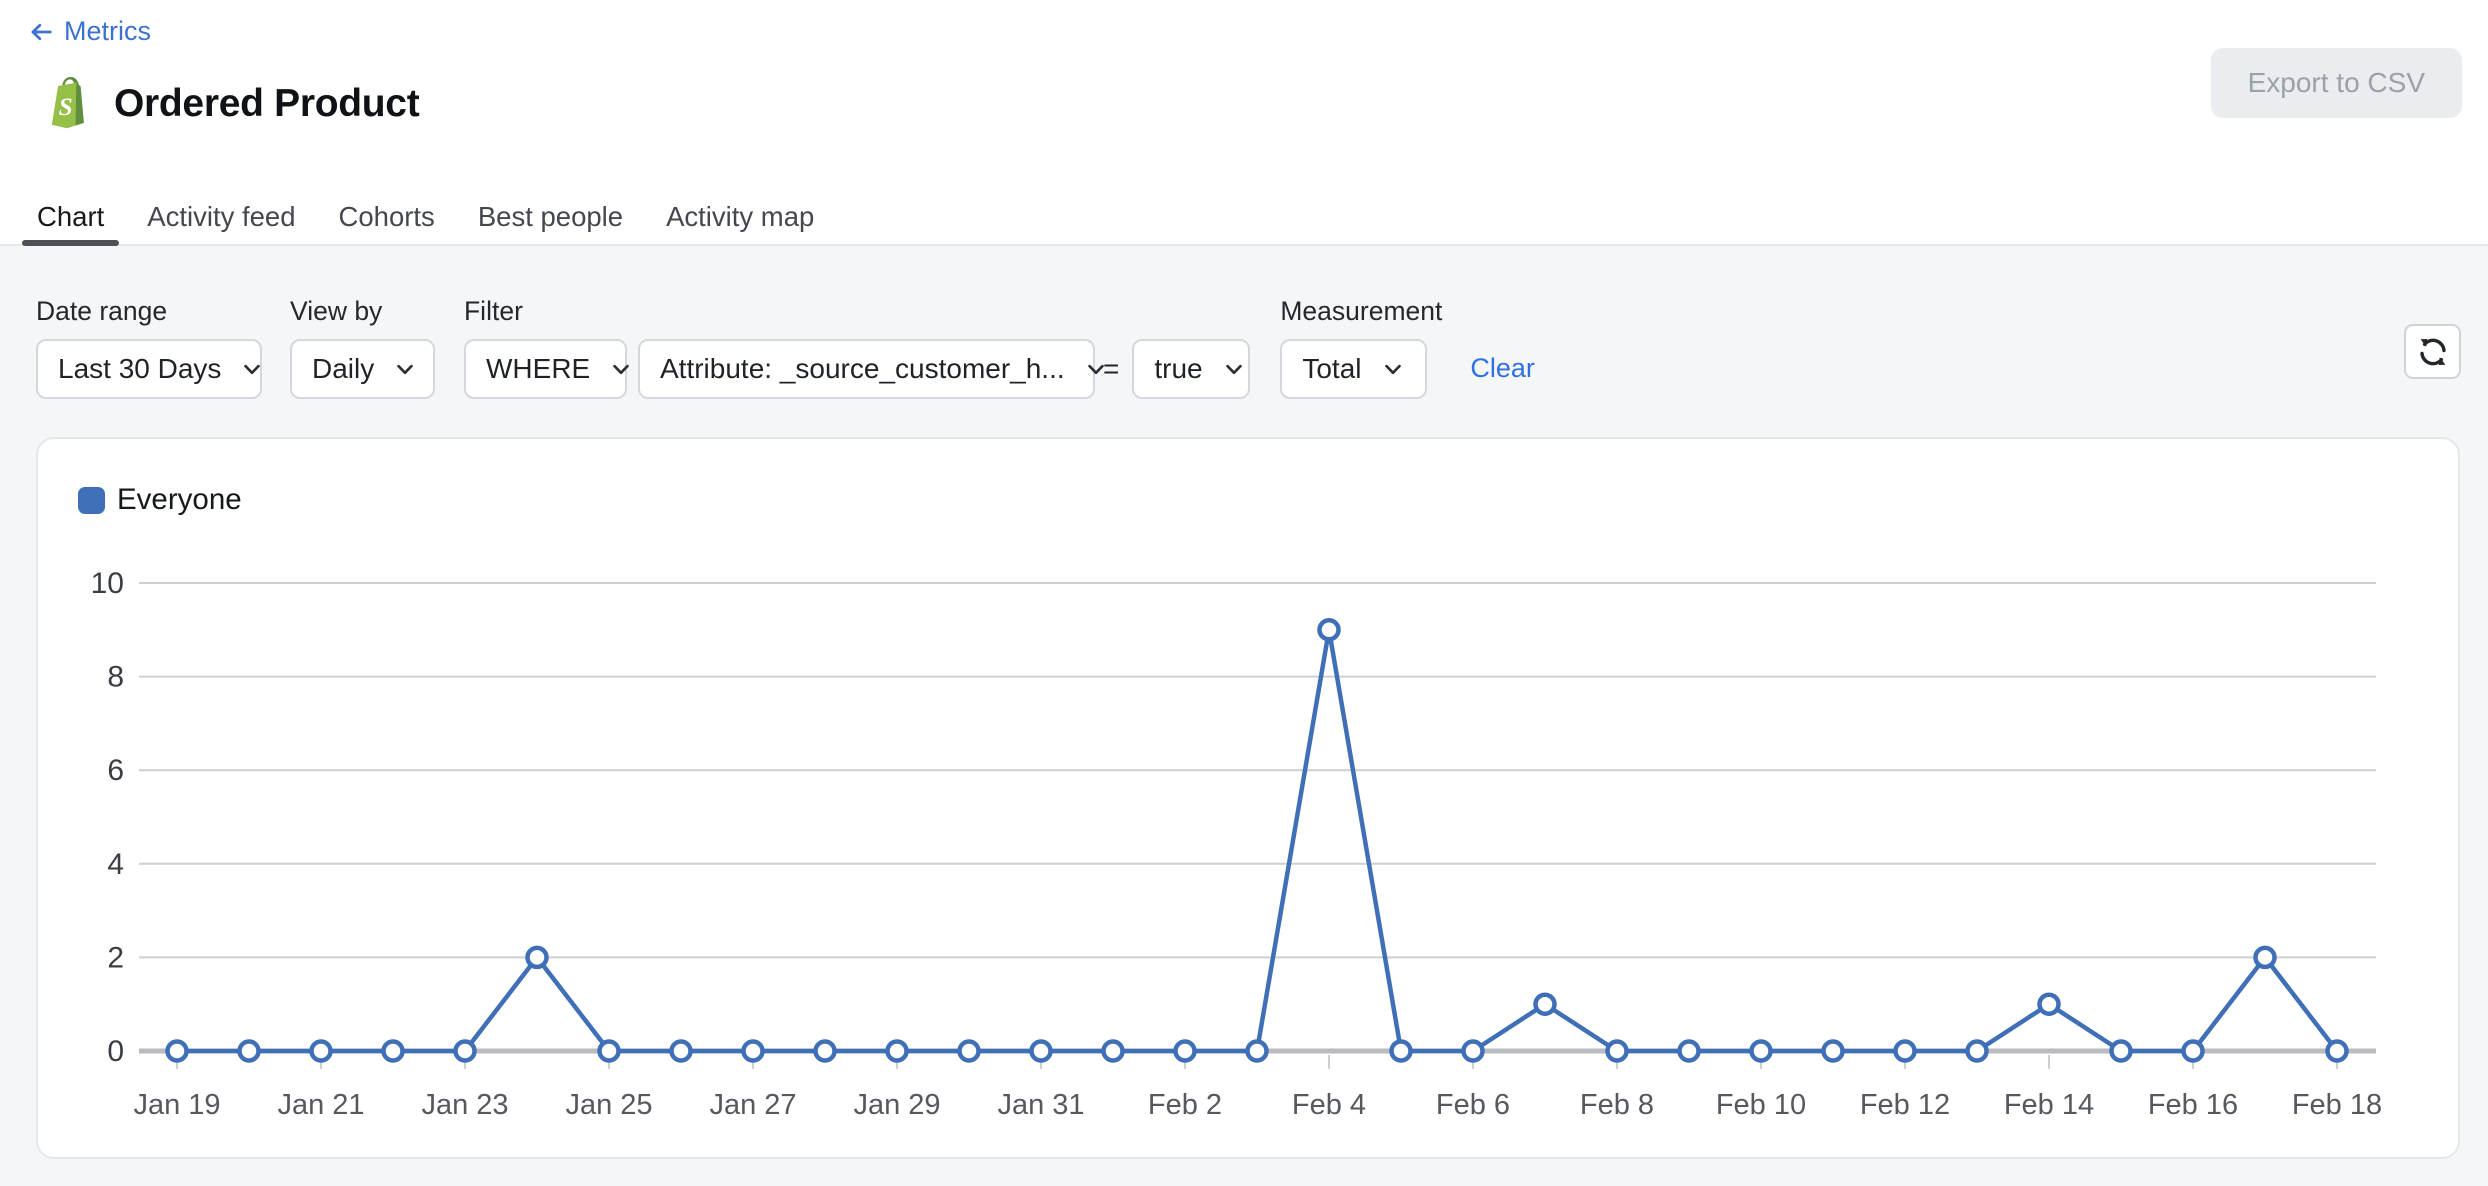 This screenshot has height=1186, width=2488. What do you see at coordinates (493, 311) in the screenshot?
I see `filter-label: Filter` at bounding box center [493, 311].